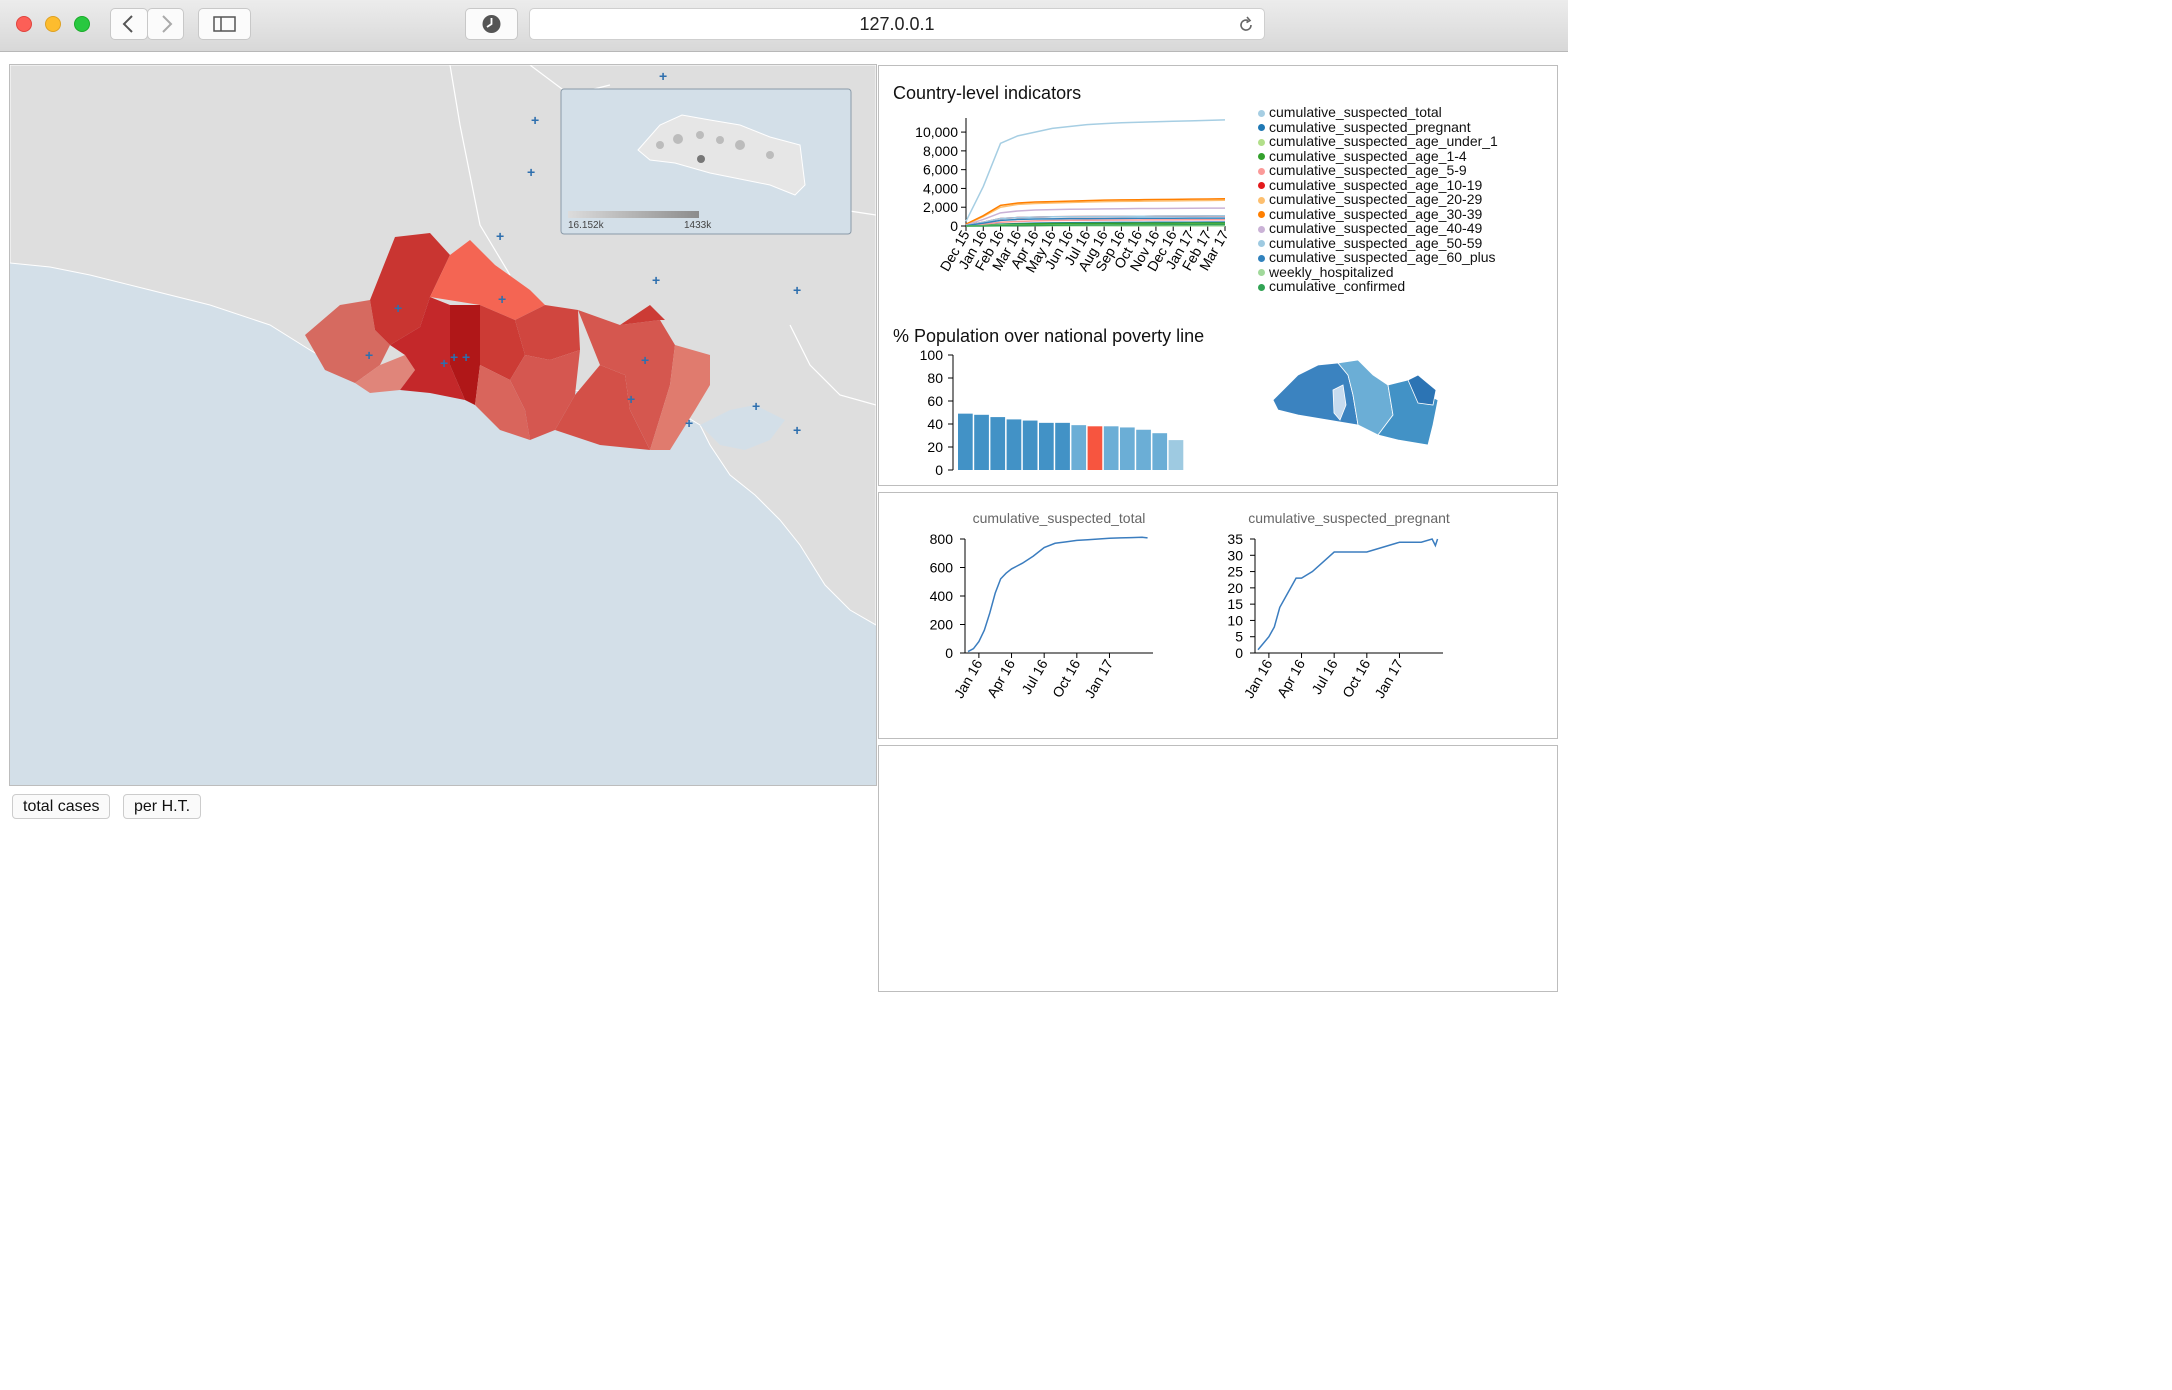 This screenshot has height=1390, width=2172. What do you see at coordinates (936, 132) in the screenshot?
I see `y-tick-label: 10,000` at bounding box center [936, 132].